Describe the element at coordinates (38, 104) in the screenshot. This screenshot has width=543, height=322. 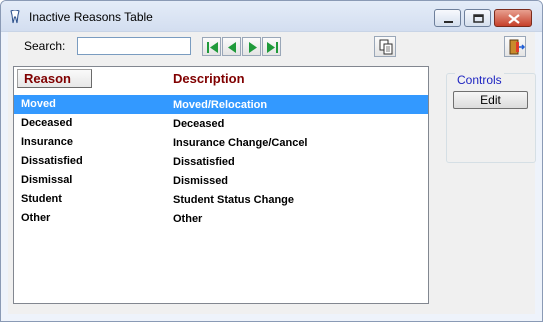
I see `row-reason: Moved` at that location.